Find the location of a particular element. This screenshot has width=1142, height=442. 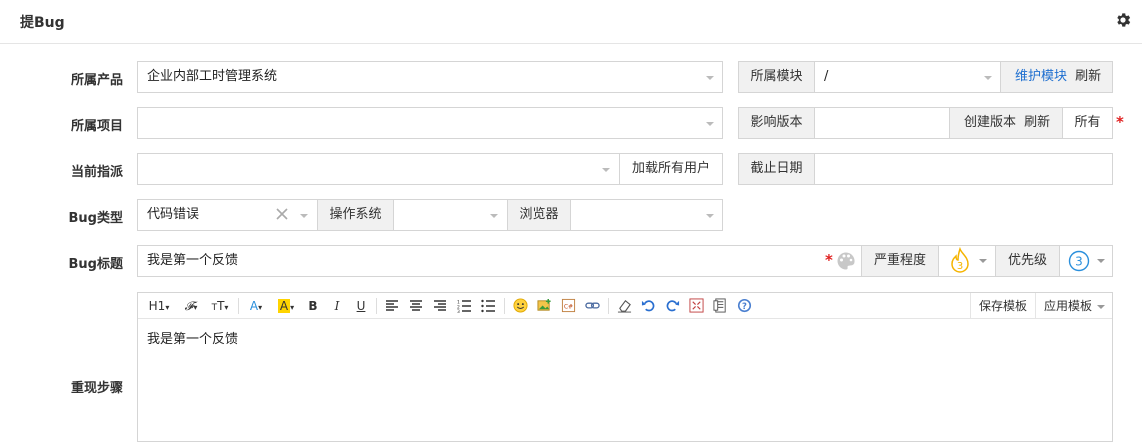

module-actions: 维护模块 刷新 is located at coordinates (1056, 77).